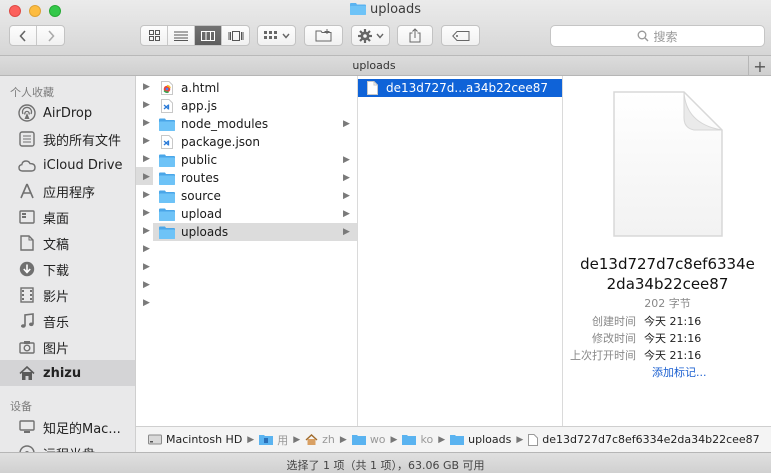  What do you see at coordinates (167, 88) in the screenshot?
I see `html-file-icon` at bounding box center [167, 88].